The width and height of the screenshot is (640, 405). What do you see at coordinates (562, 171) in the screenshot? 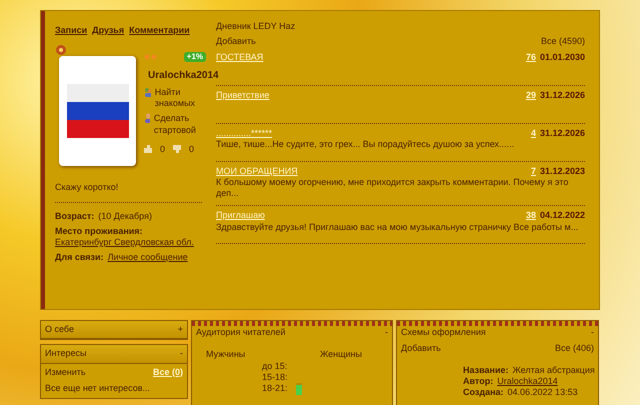
I see `post-date: 31.12.2023` at bounding box center [562, 171].